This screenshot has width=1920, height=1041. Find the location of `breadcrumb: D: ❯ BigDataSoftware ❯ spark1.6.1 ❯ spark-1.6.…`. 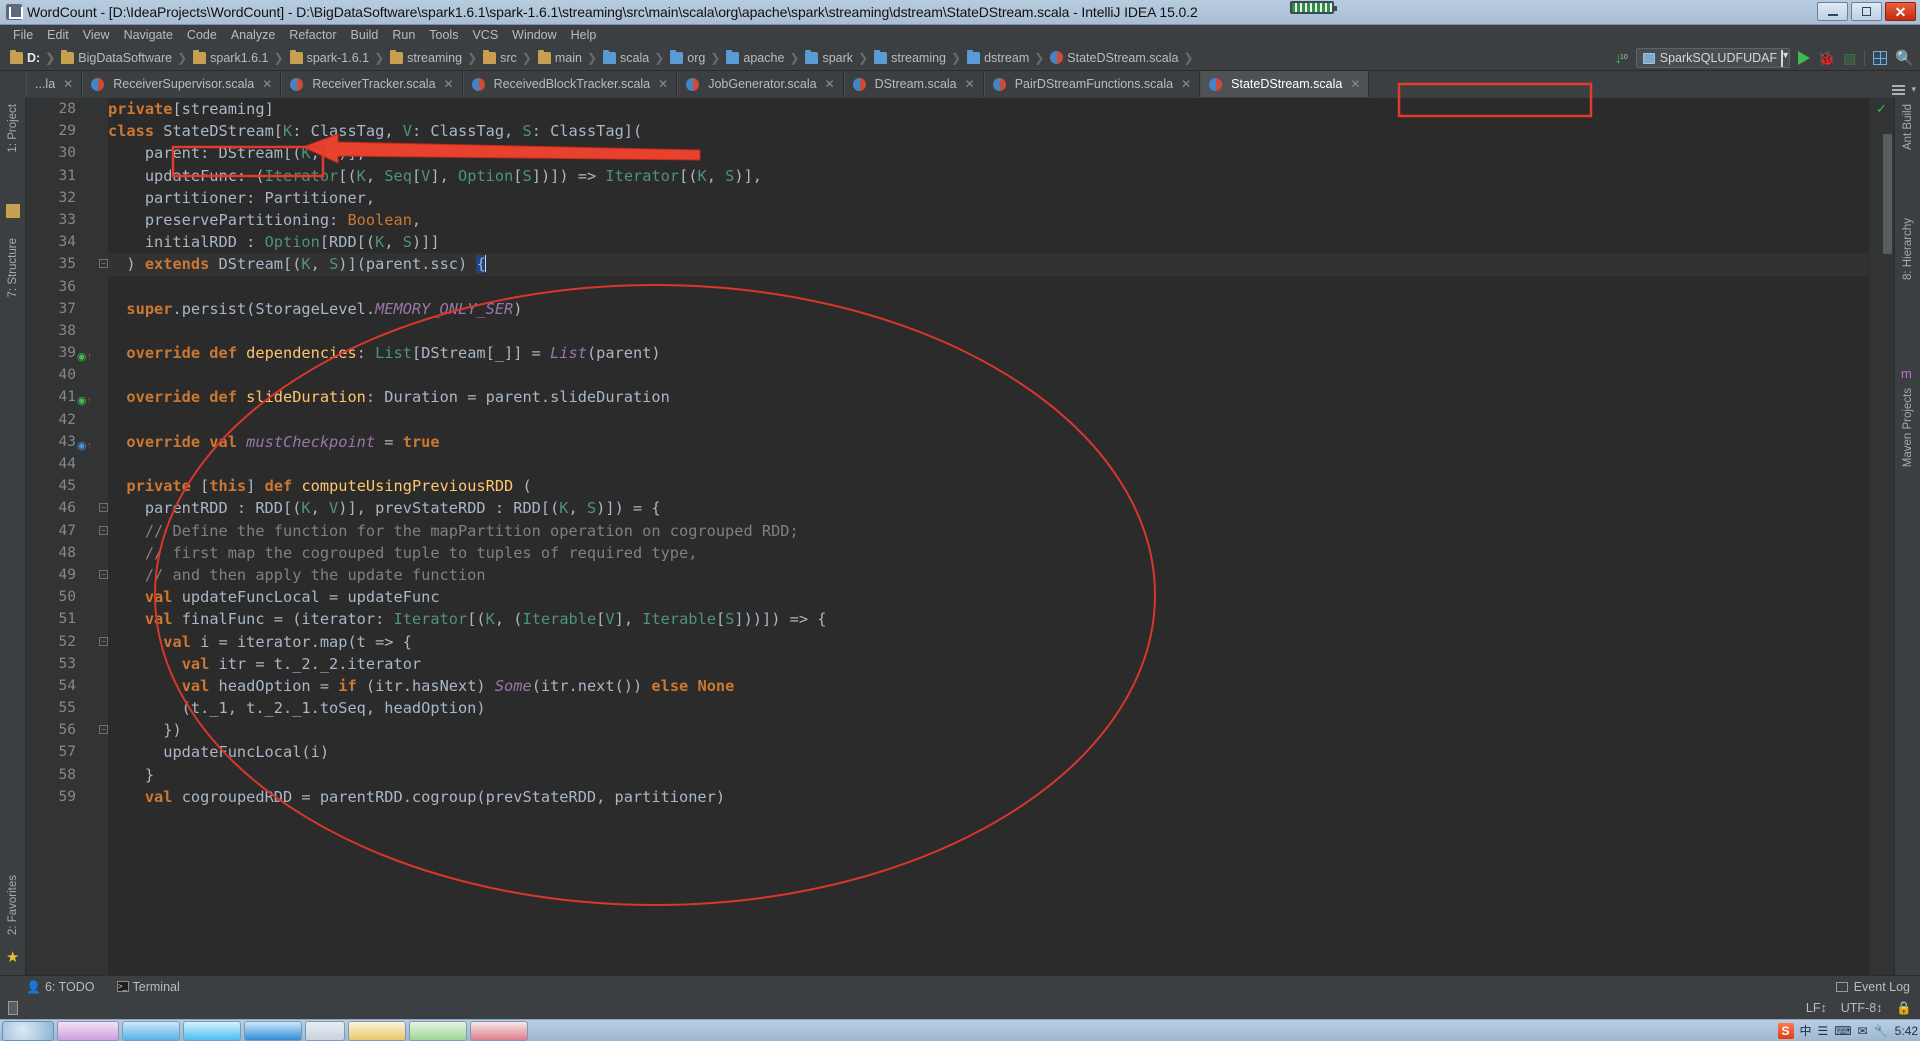

breadcrumb: D: ❯ BigDataSoftware ❯ spark1.6.1 ❯ spark-1.6.… is located at coordinates (601, 58).